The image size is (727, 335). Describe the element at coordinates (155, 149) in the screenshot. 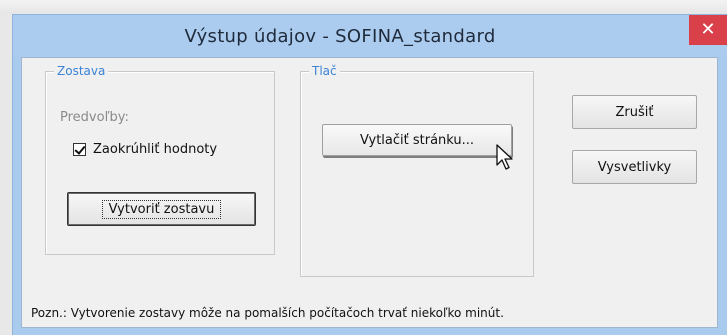

I see `round-values-label: Zaokrúhliť hodnoty` at that location.